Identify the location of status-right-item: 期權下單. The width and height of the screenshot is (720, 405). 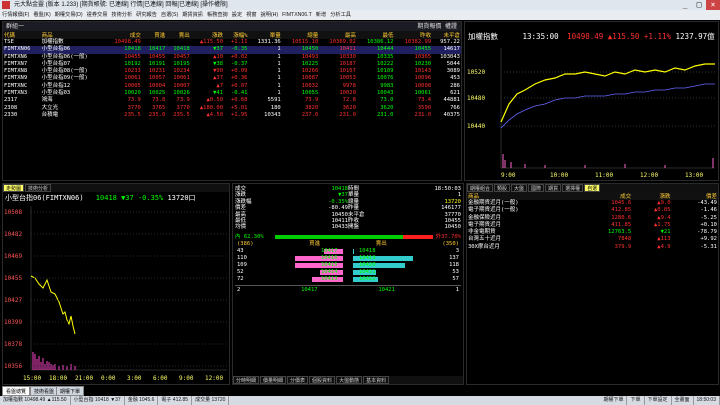
(614, 400).